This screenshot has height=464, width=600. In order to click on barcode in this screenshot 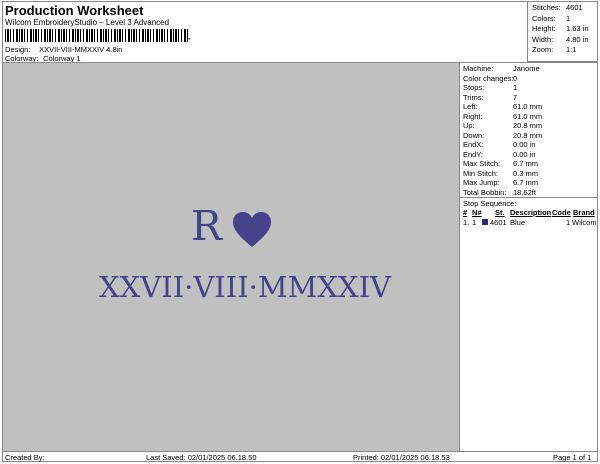, I will do `click(96, 35)`.